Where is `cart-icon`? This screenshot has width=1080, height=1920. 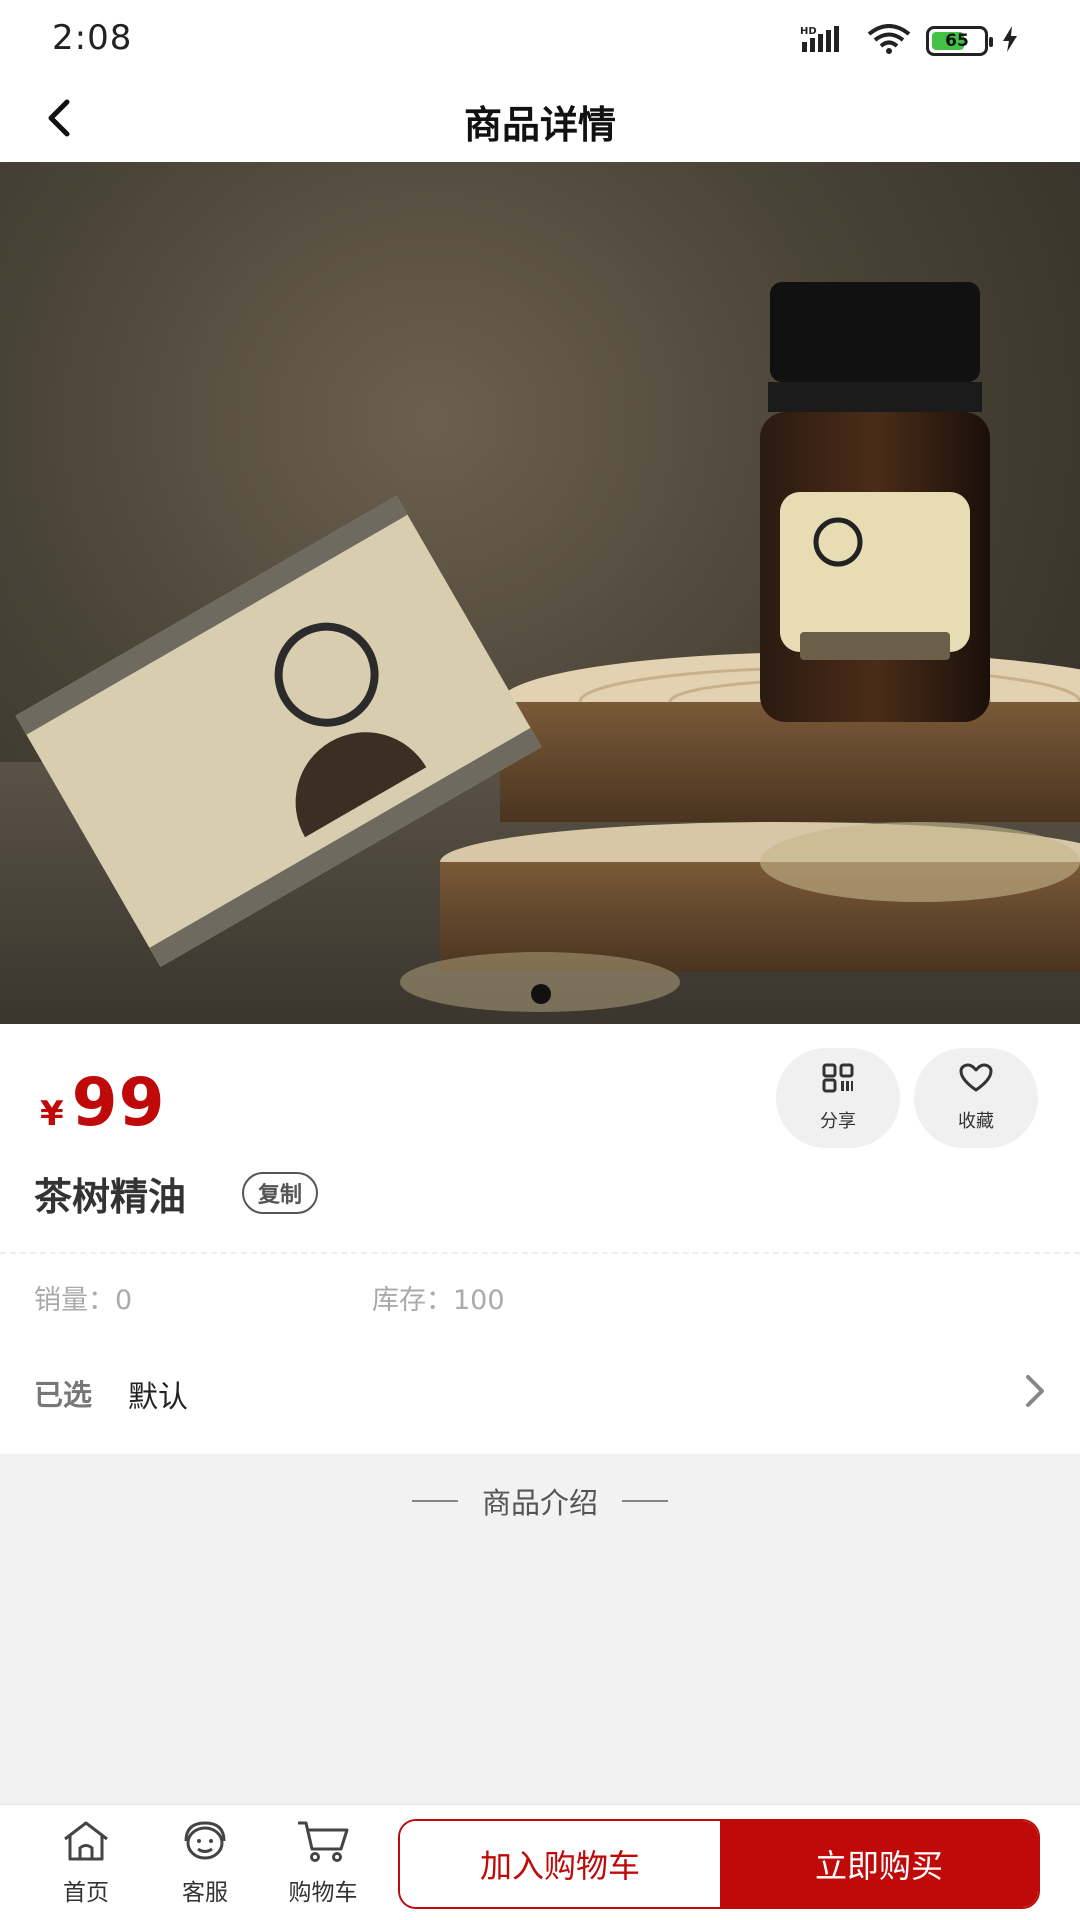 cart-icon is located at coordinates (323, 1843).